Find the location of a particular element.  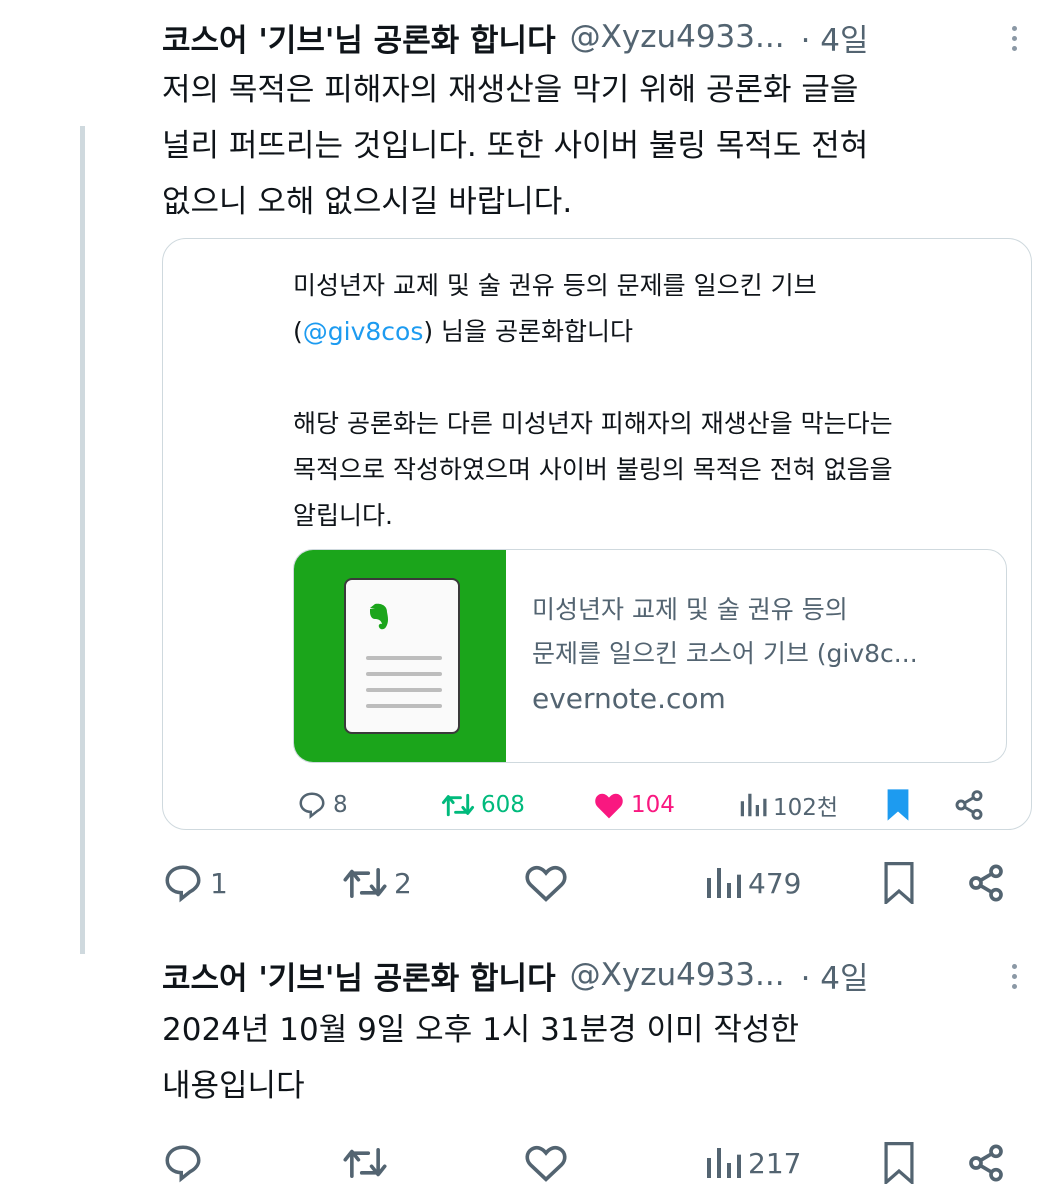

quoted-like-count: 104 is located at coordinates (653, 805).